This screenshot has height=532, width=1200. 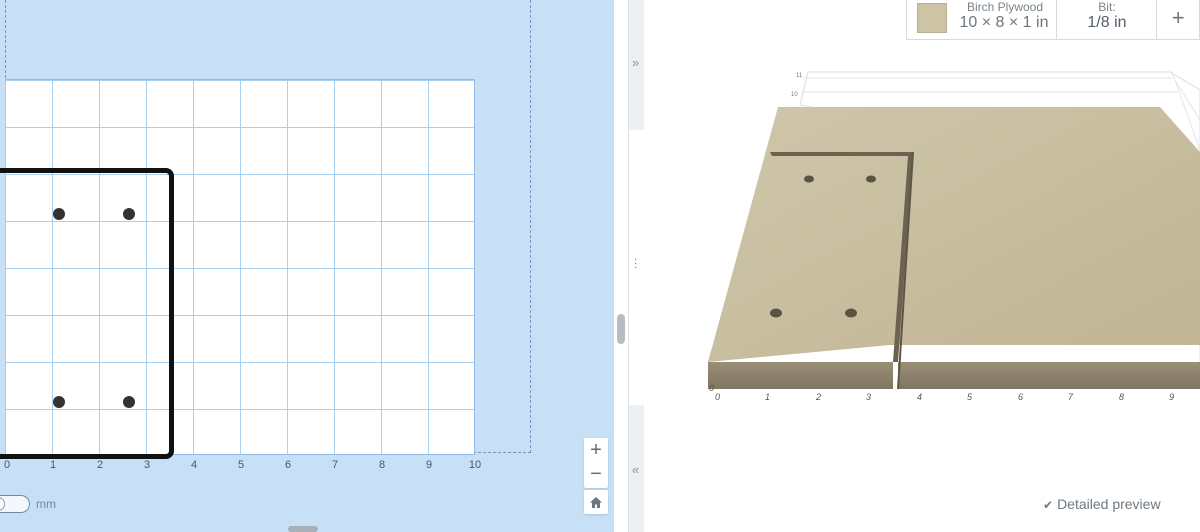 I want to click on x-tick: 3, so click(x=868, y=397).